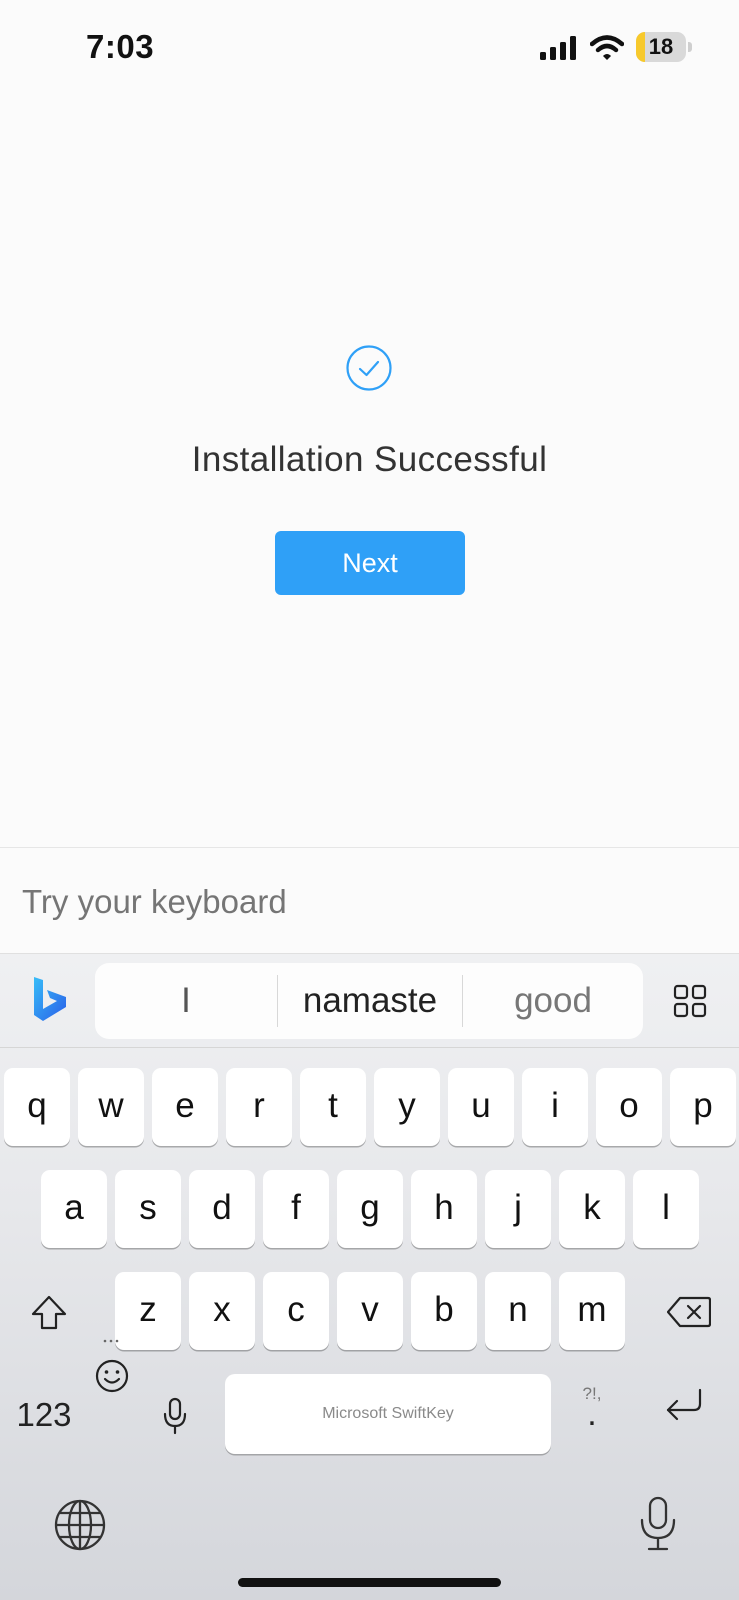 This screenshot has width=739, height=1600. What do you see at coordinates (333, 1107) in the screenshot?
I see `key-t: t` at bounding box center [333, 1107].